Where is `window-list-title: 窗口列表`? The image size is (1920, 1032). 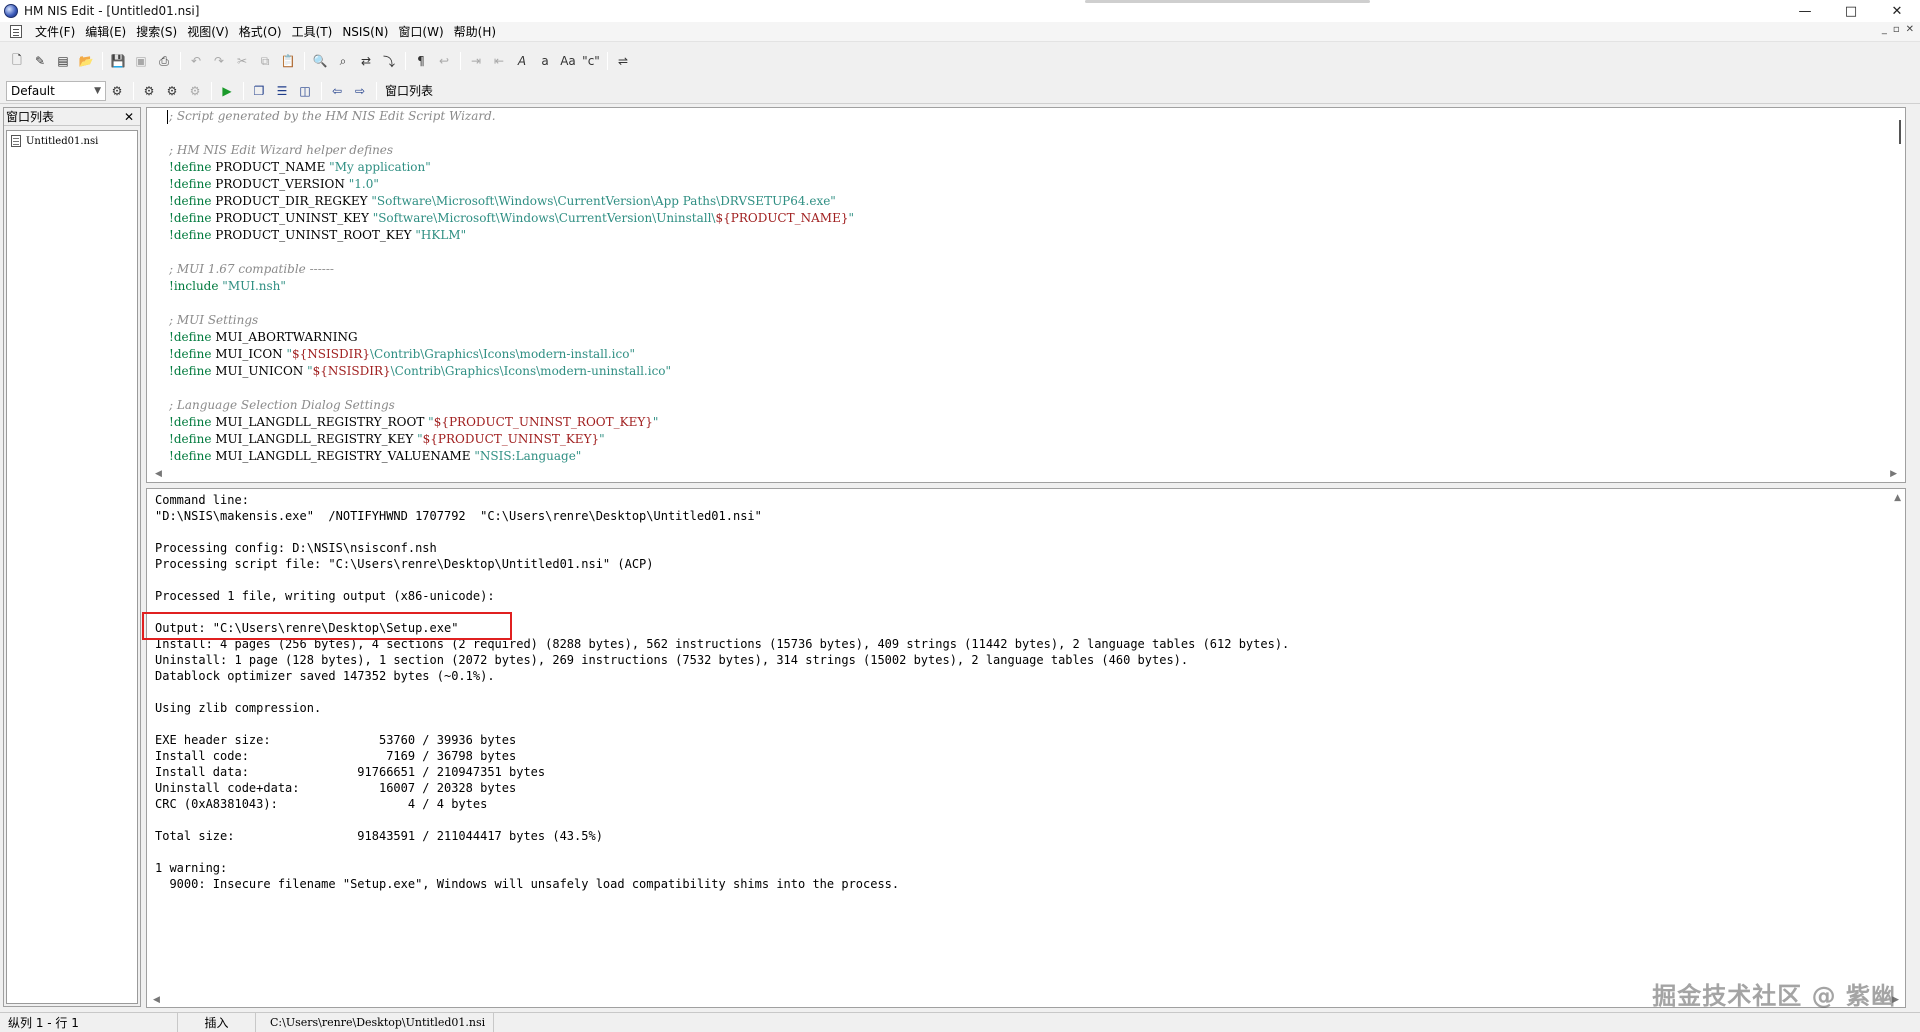
window-list-title: 窗口列表 is located at coordinates (30, 117).